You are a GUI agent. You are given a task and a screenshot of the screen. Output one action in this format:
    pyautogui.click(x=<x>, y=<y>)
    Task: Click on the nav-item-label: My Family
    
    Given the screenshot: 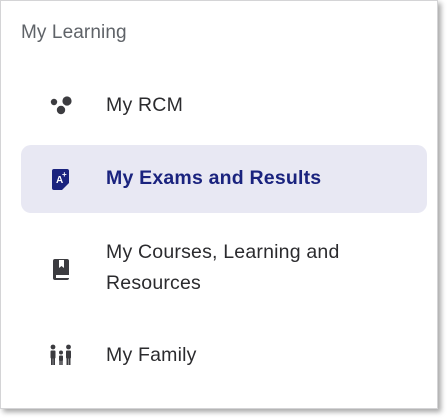 What is the action you would take?
    pyautogui.click(x=151, y=355)
    